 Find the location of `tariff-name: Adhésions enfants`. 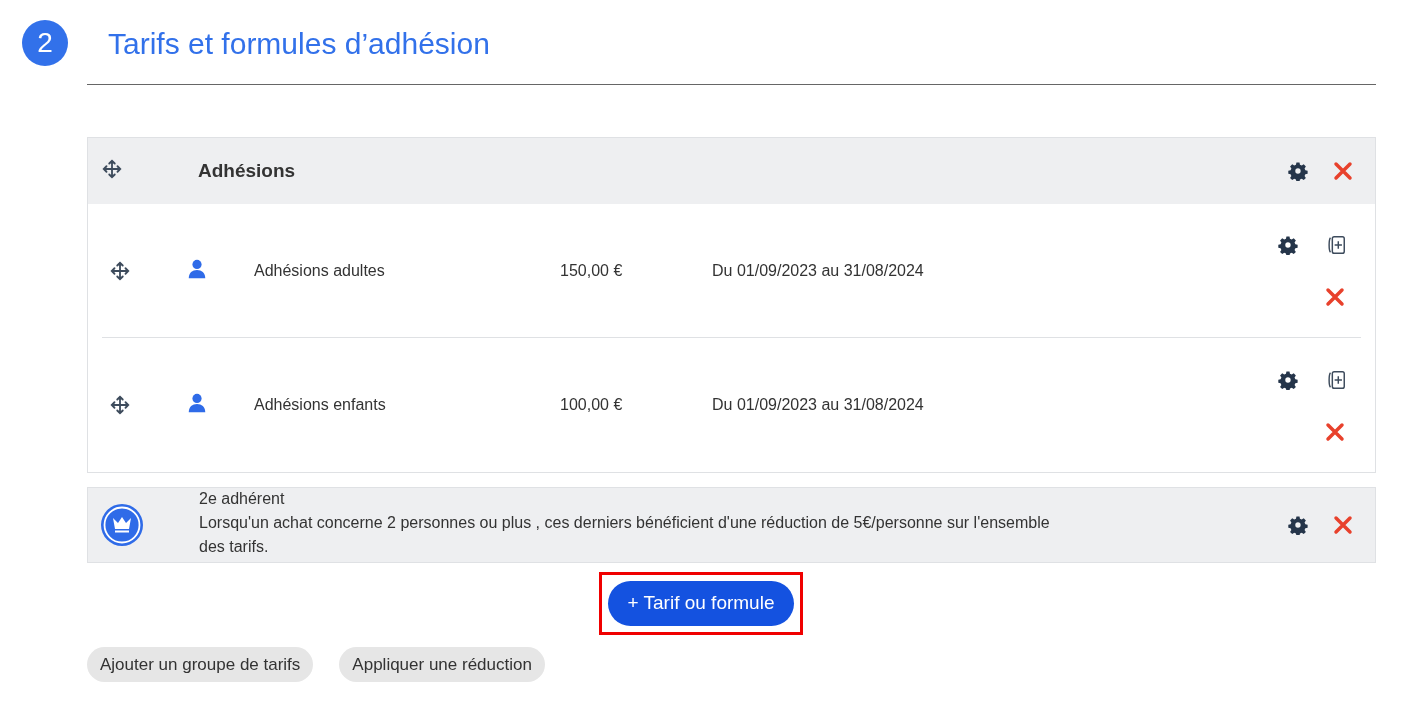

tariff-name: Adhésions enfants is located at coordinates (320, 405).